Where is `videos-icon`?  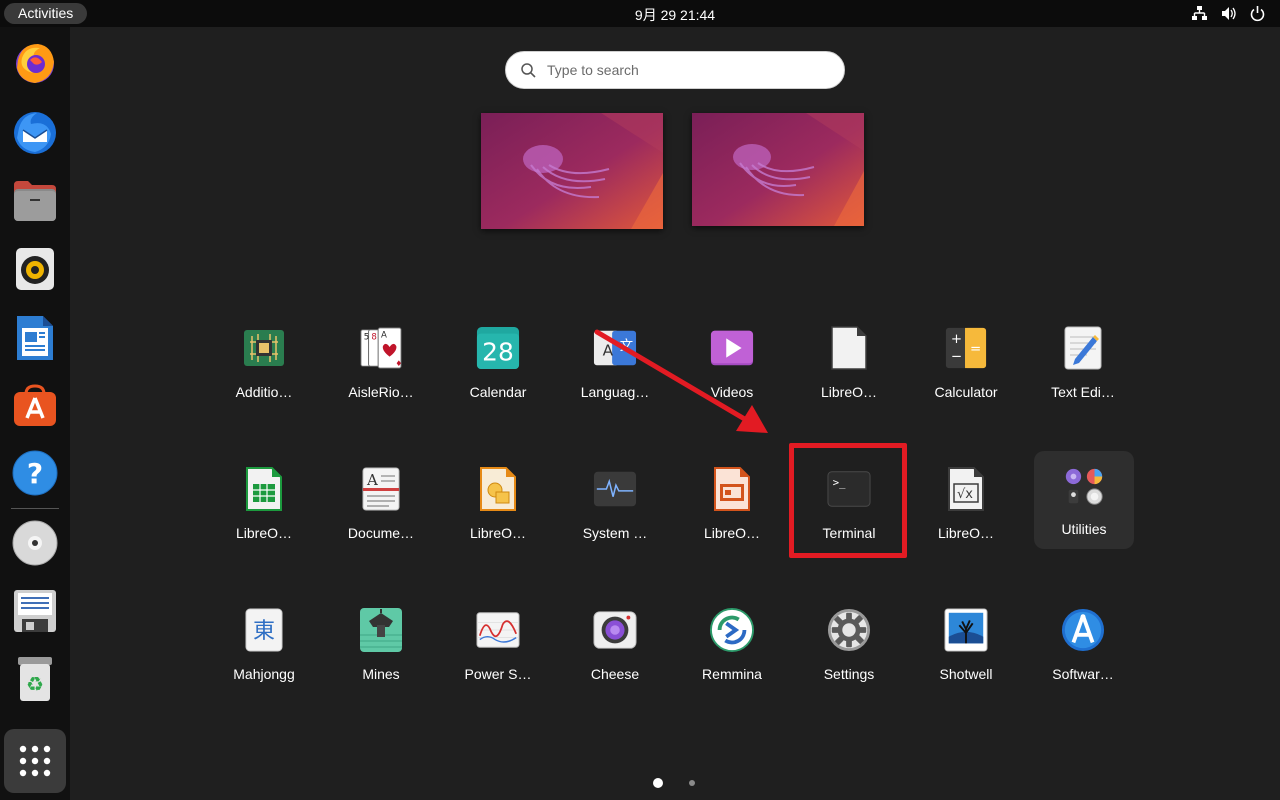
videos-icon is located at coordinates (732, 348).